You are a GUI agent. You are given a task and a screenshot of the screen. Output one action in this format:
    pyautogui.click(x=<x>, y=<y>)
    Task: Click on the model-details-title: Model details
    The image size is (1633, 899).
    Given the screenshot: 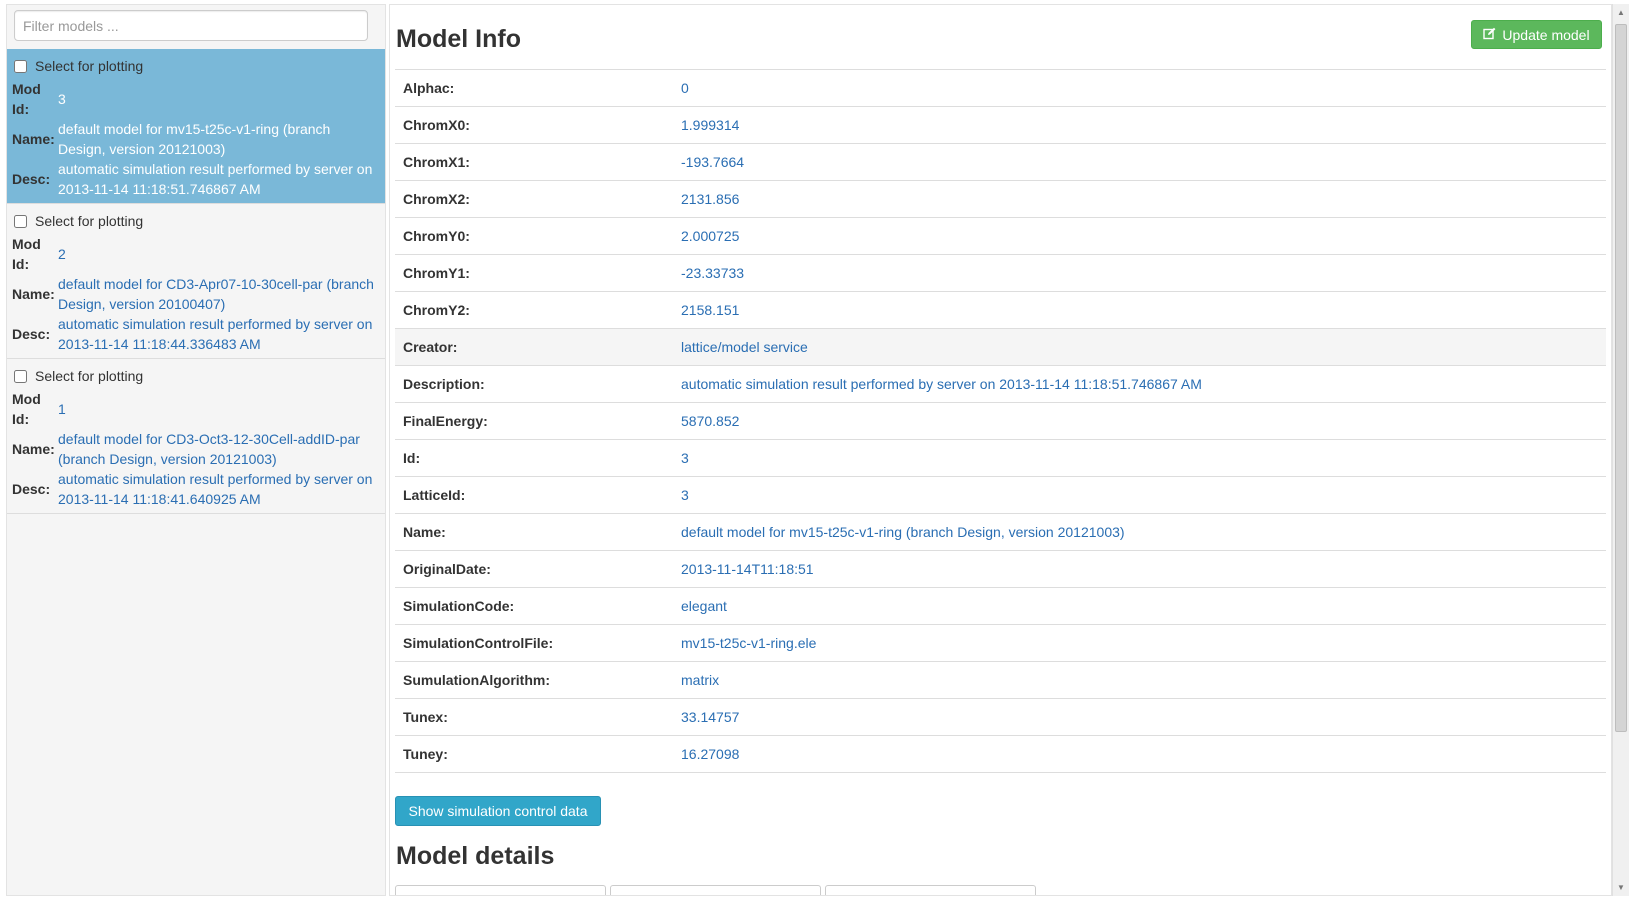 What is the action you would take?
    pyautogui.click(x=475, y=856)
    